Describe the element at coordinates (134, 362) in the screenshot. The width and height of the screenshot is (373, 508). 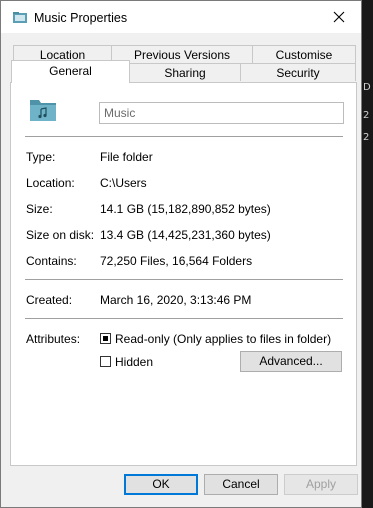
I see `hidden-label: Hidden` at that location.